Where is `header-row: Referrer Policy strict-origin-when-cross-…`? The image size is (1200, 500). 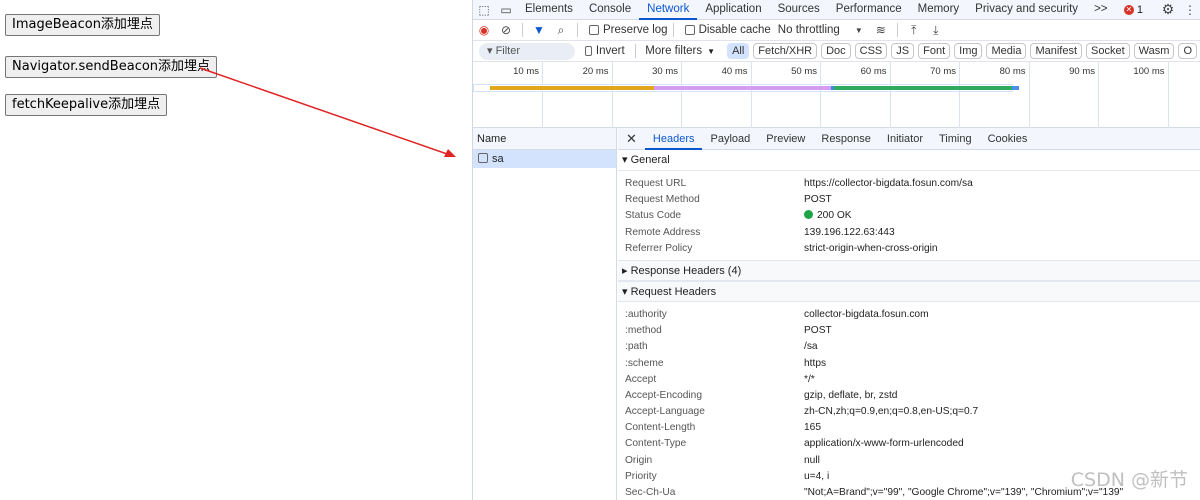 header-row: Referrer Policy strict-origin-when-cross-… is located at coordinates (909, 249).